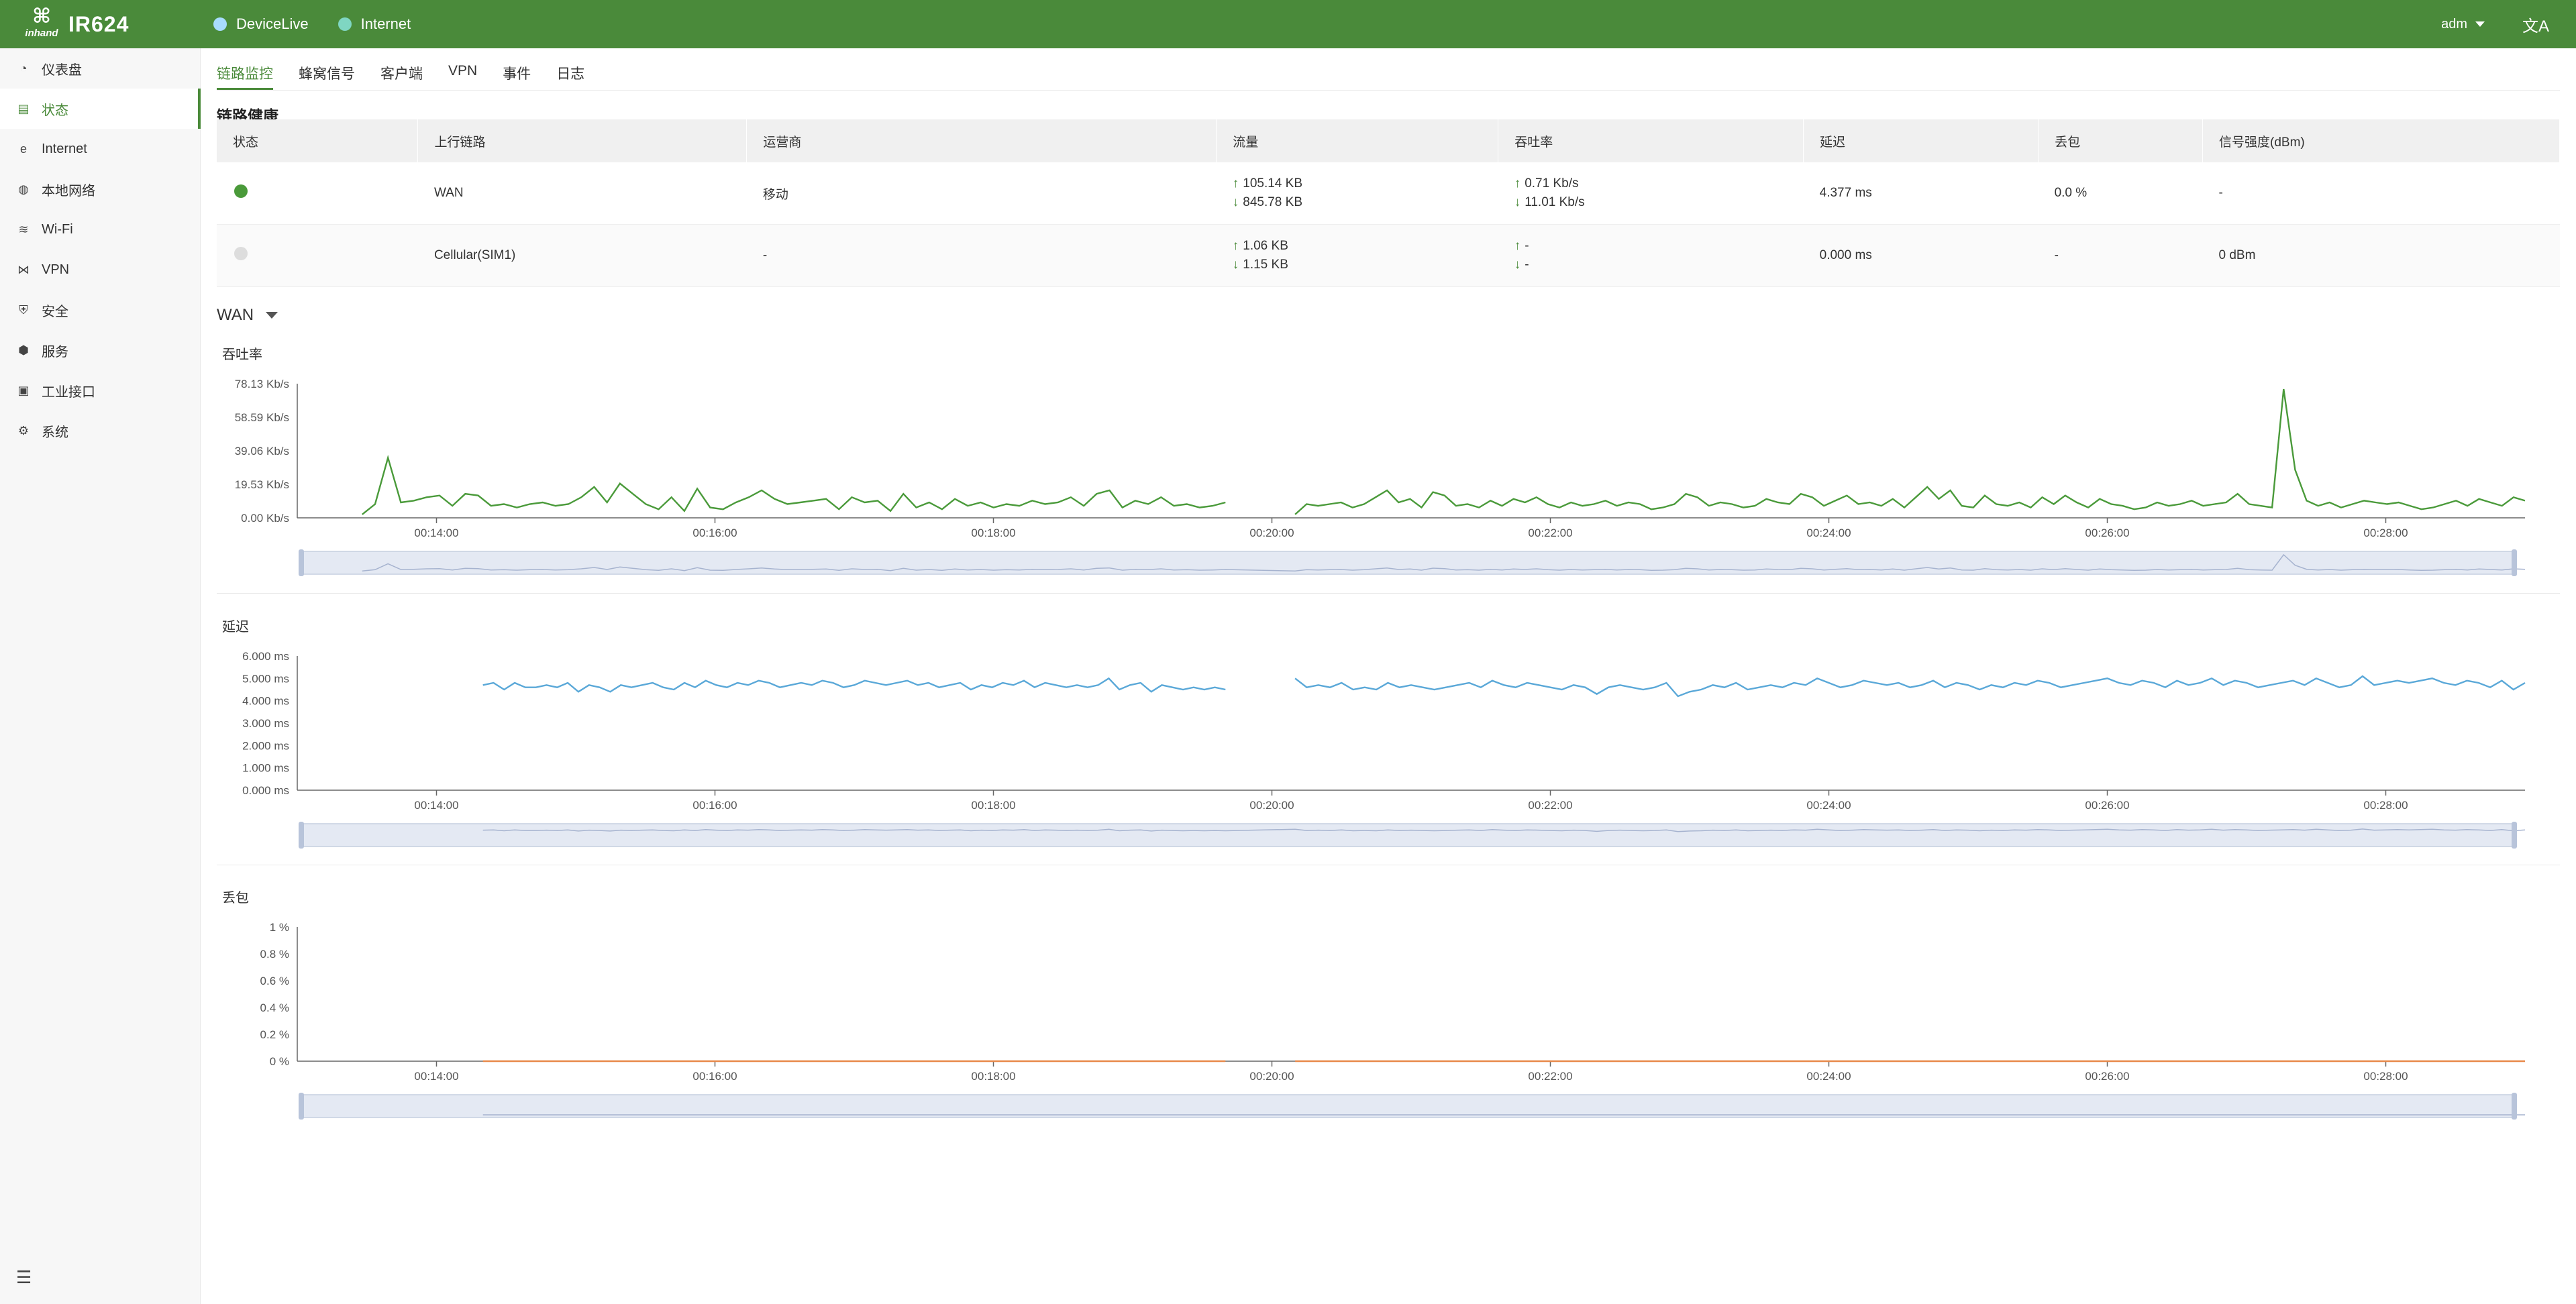  I want to click on tab-1: 蜂窝信号, so click(327, 73).